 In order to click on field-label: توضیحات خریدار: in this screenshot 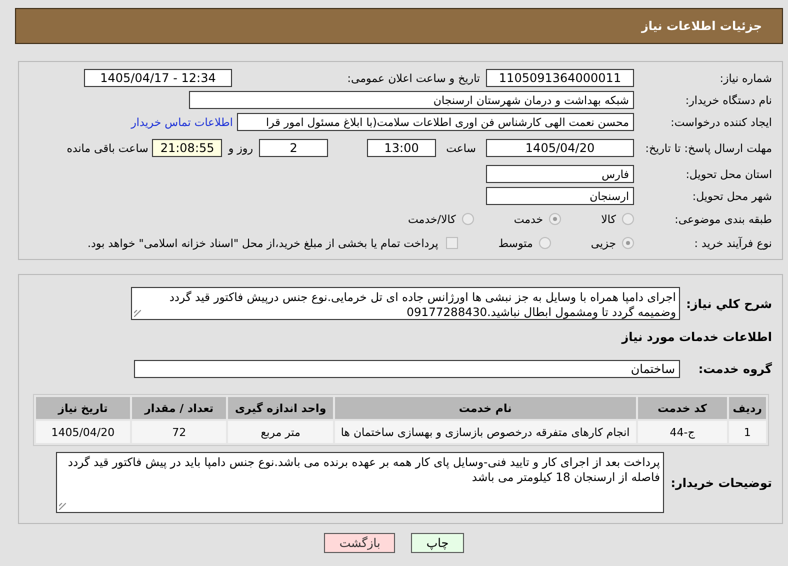, I will do `click(721, 483)`.